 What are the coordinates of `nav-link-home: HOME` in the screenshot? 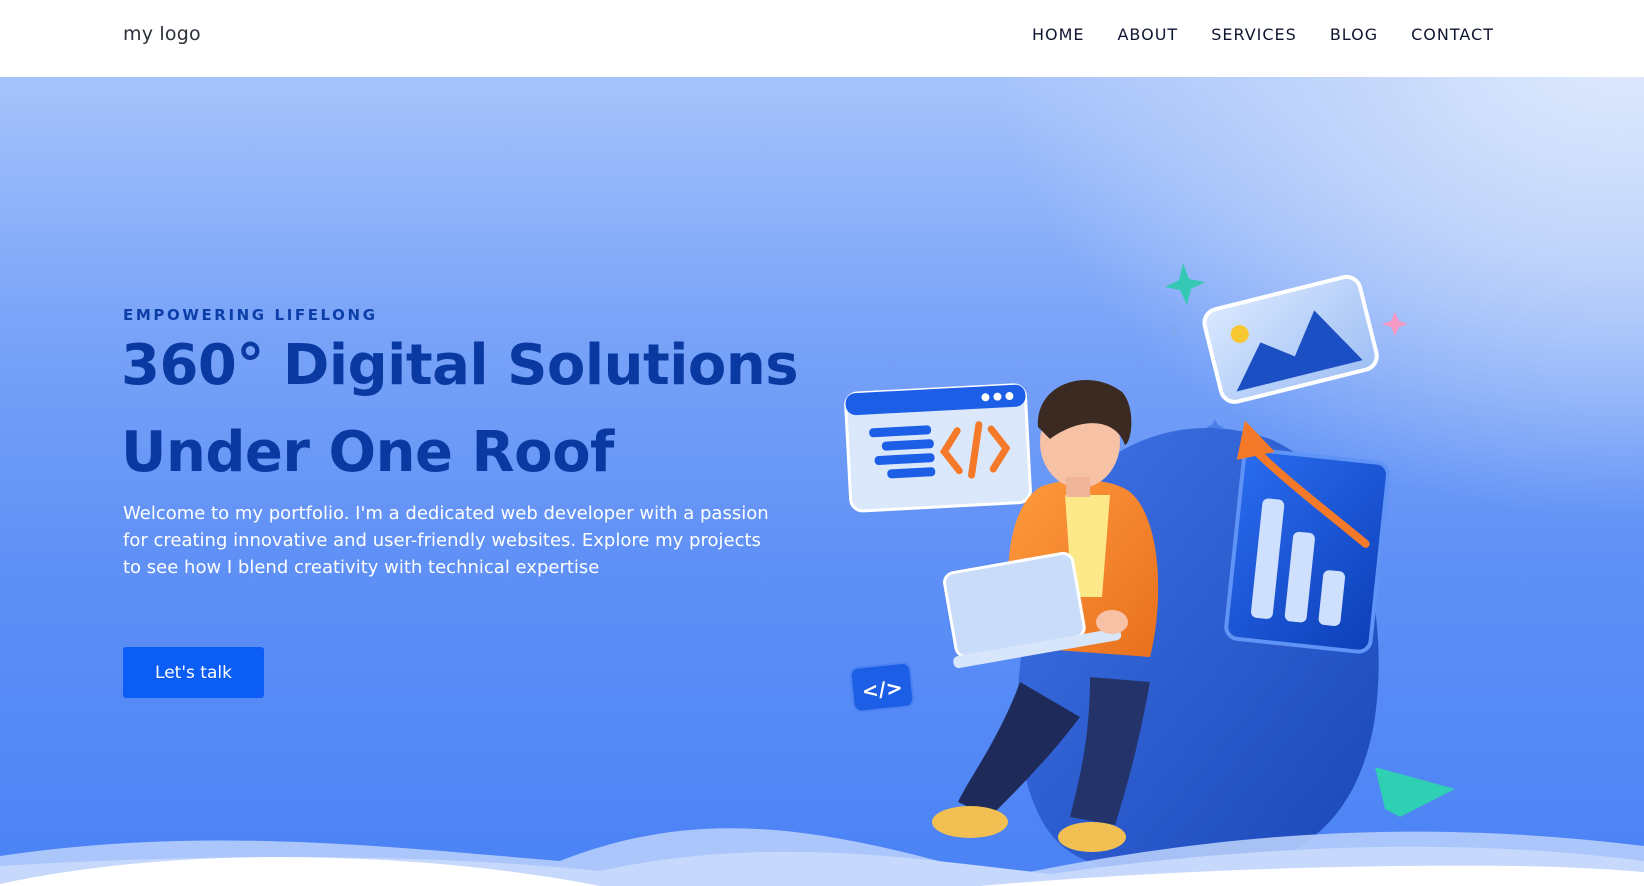 It's located at (1058, 34).